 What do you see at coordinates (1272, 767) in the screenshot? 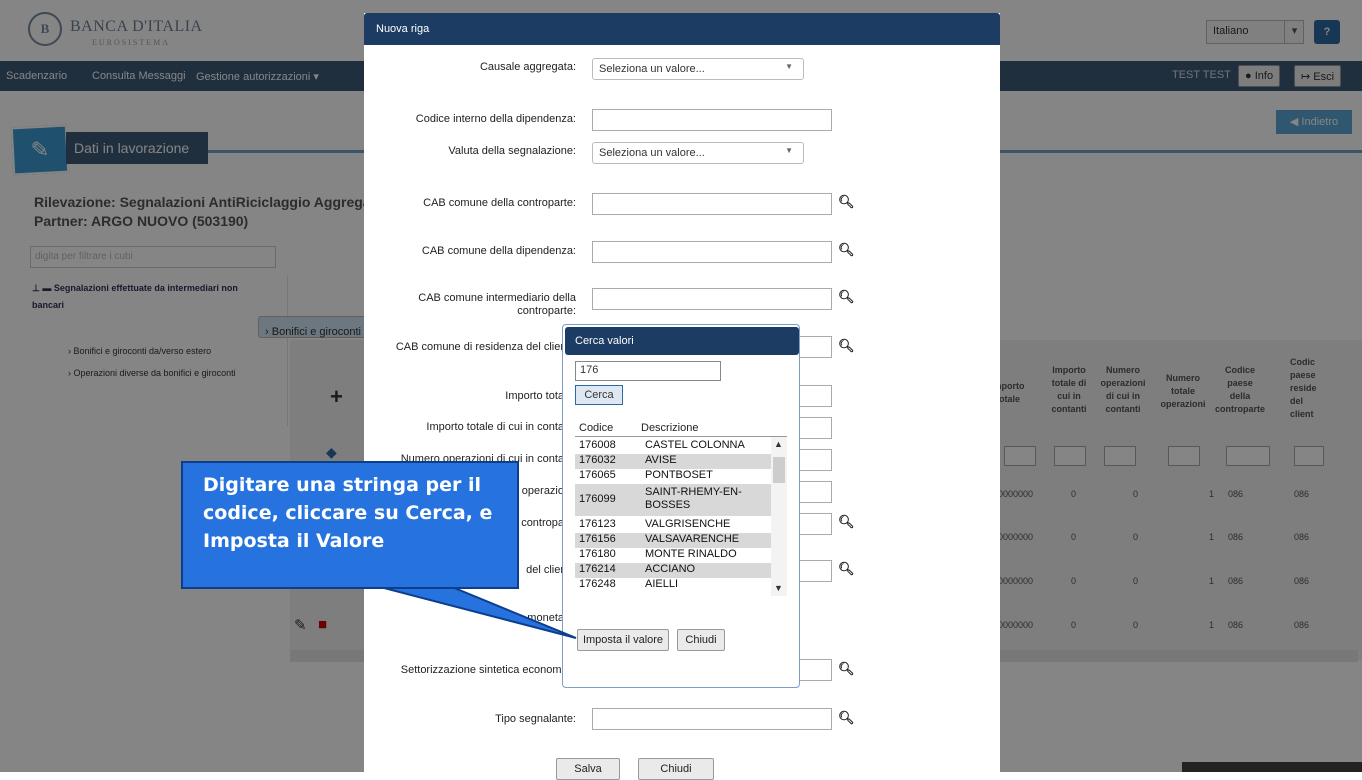
I see `taskbar-fragment` at bounding box center [1272, 767].